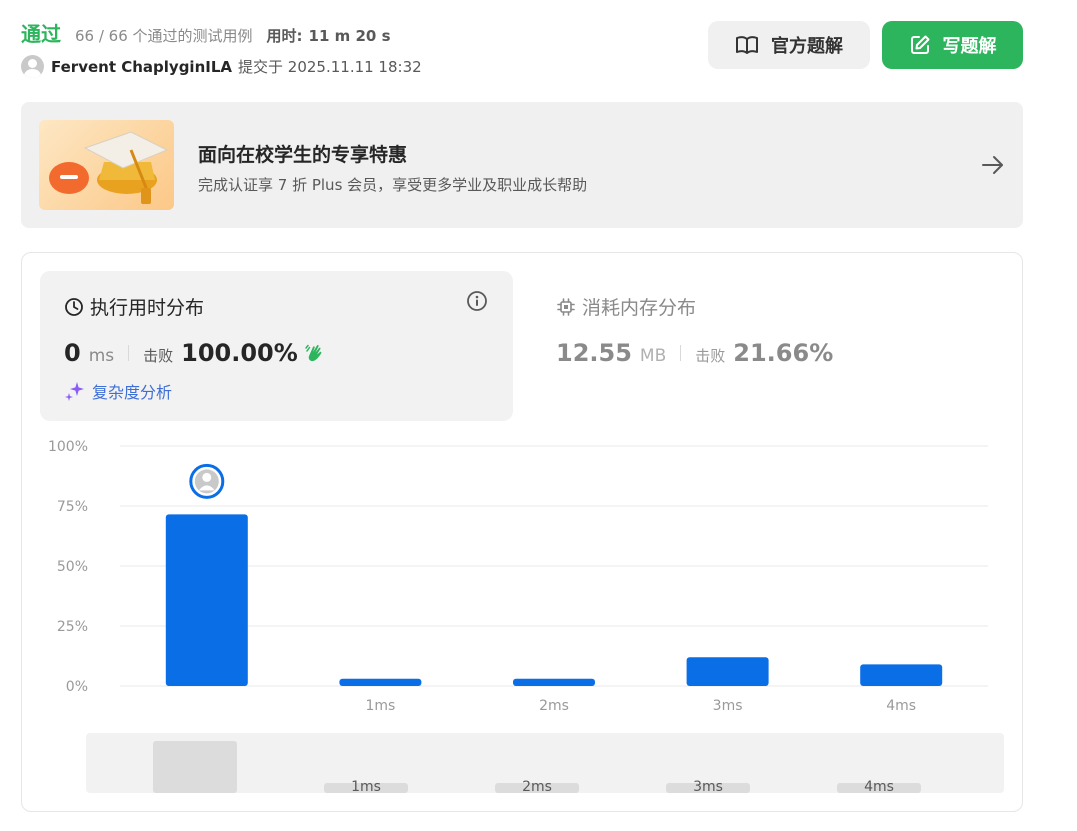  I want to click on testcase-count: 66 / 66 个通过的测试用例, so click(164, 36).